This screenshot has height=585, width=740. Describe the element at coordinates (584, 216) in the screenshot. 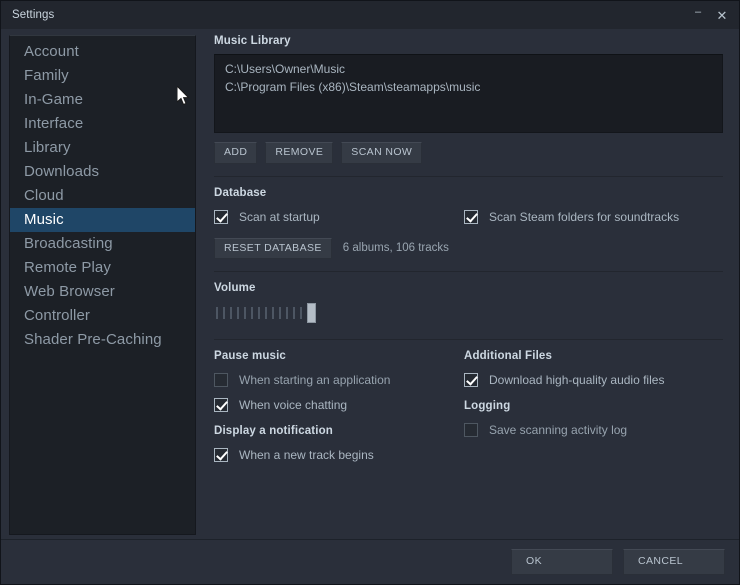

I see `scan-steam-folders-label: Scan Steam folders for soundtracks` at that location.